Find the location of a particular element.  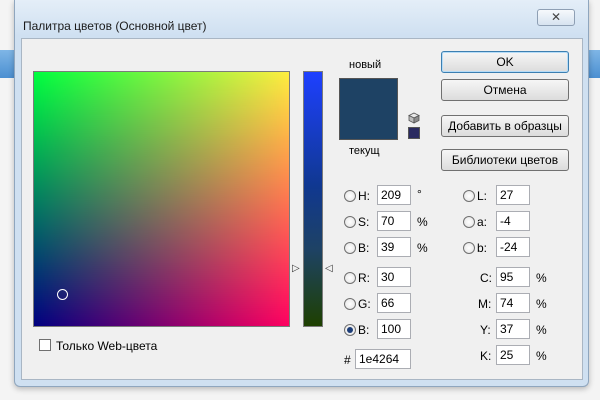

label-h: H: is located at coordinates (364, 196).